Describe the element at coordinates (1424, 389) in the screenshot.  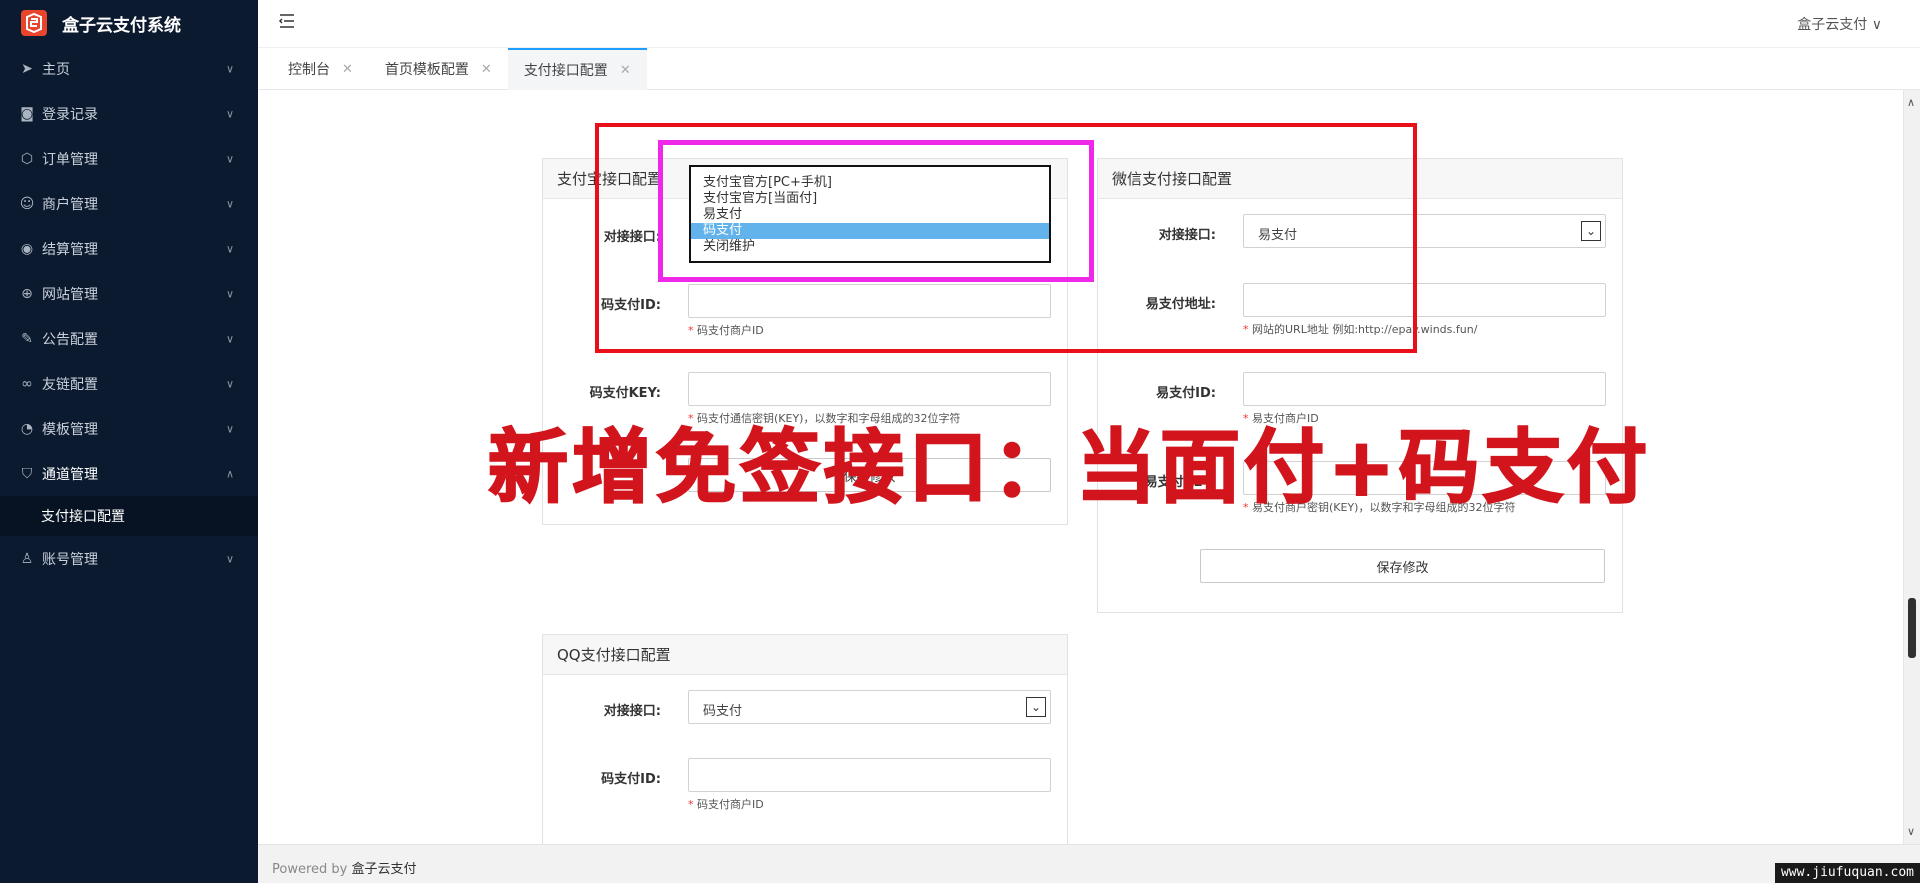
I see `wechat-id-input` at that location.